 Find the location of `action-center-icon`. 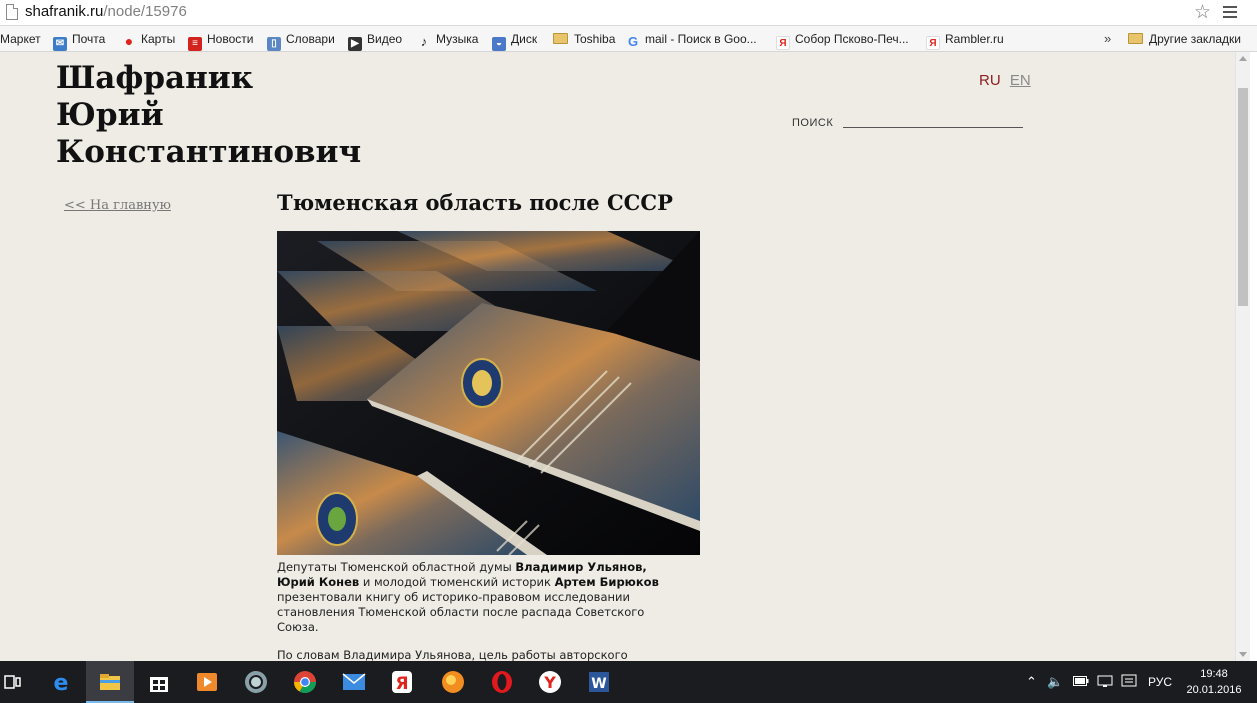

action-center-icon is located at coordinates (1129, 681).